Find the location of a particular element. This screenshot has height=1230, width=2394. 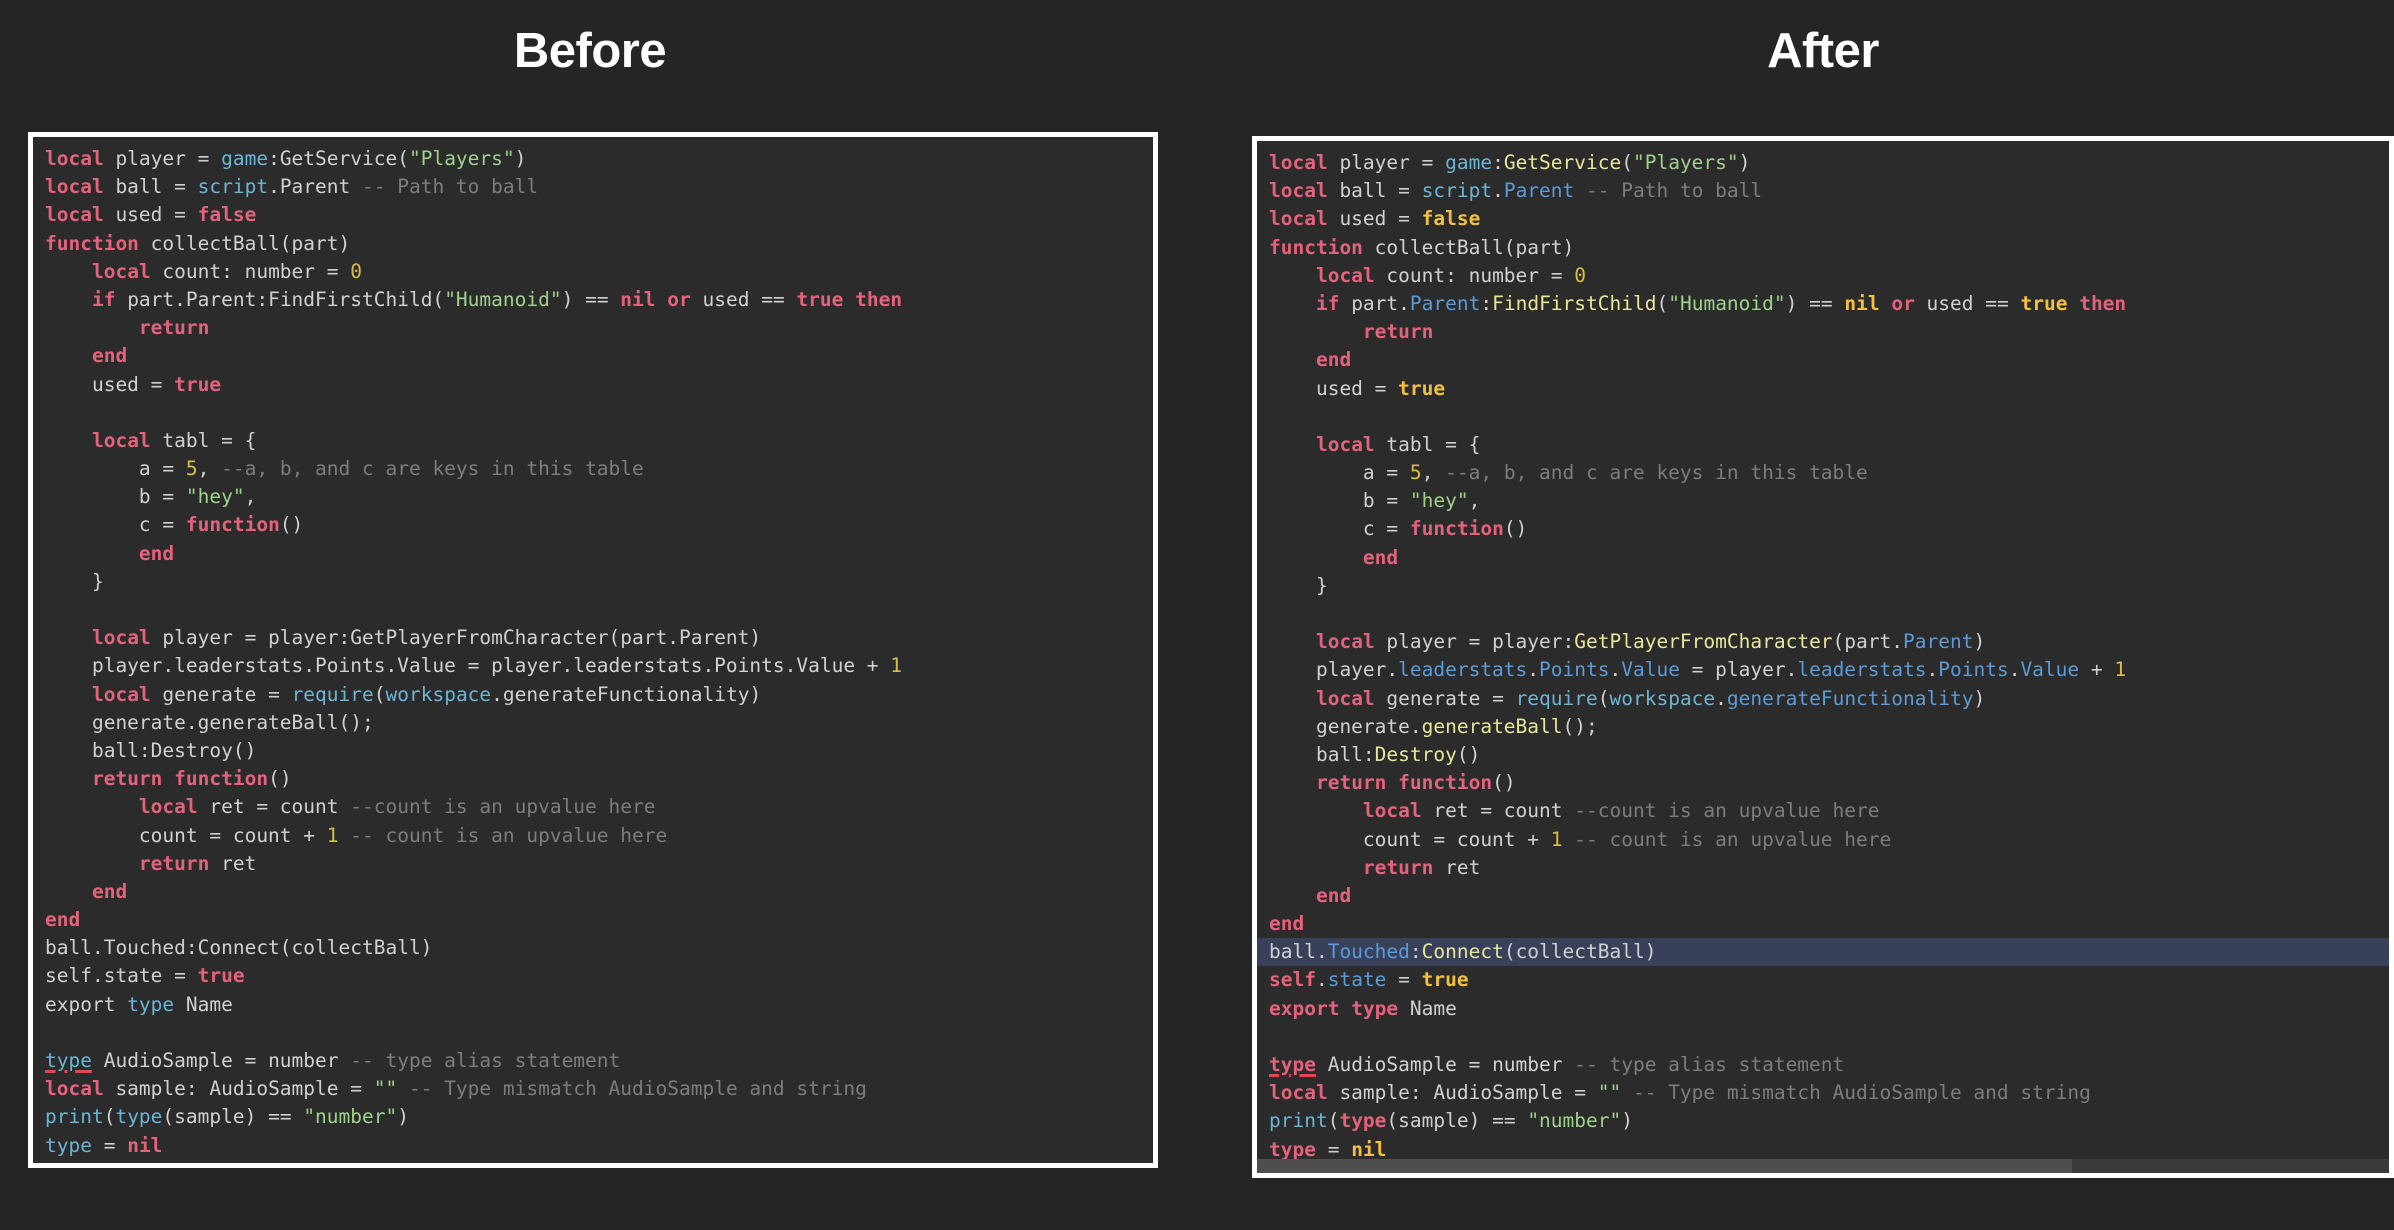

code-token: nil is located at coordinates (638, 299).